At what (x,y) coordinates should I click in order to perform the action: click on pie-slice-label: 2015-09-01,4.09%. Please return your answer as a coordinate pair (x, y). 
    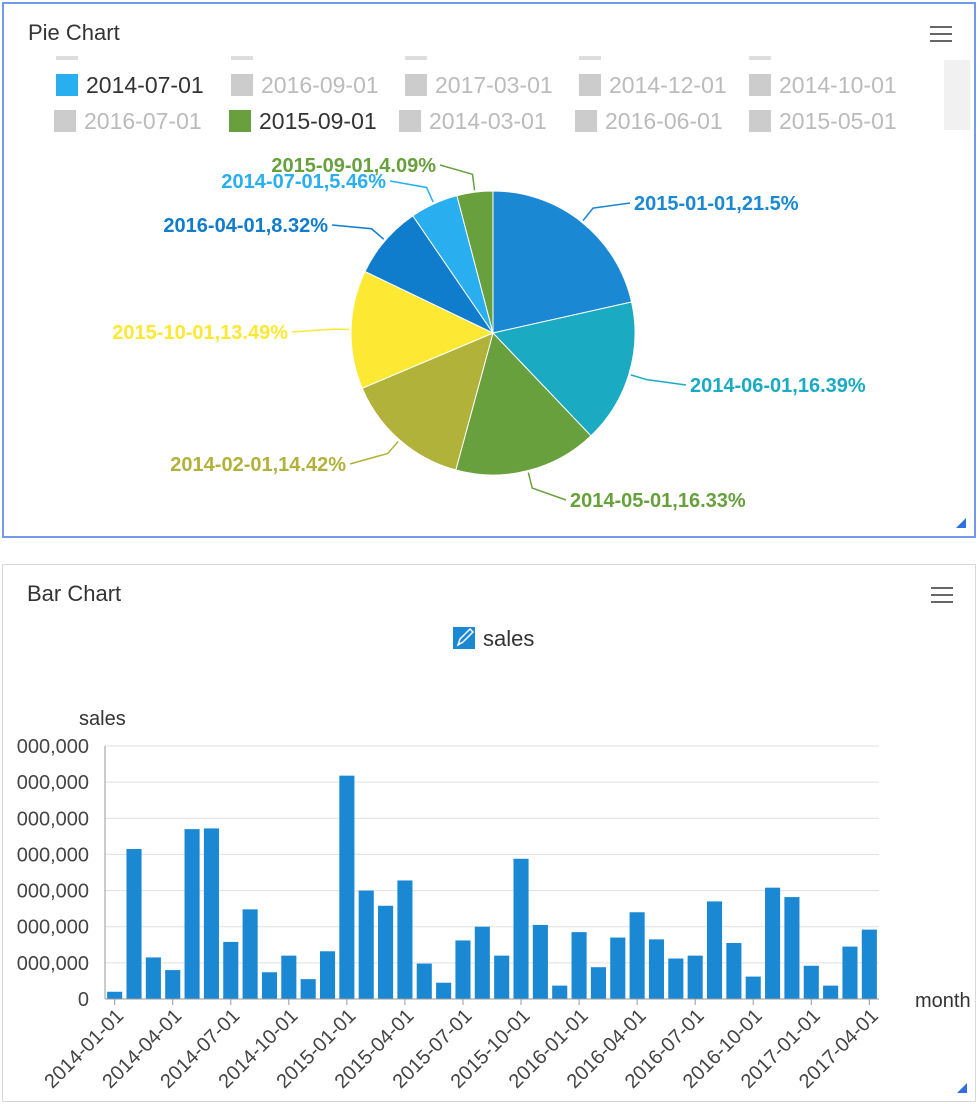
    Looking at the image, I should click on (353, 166).